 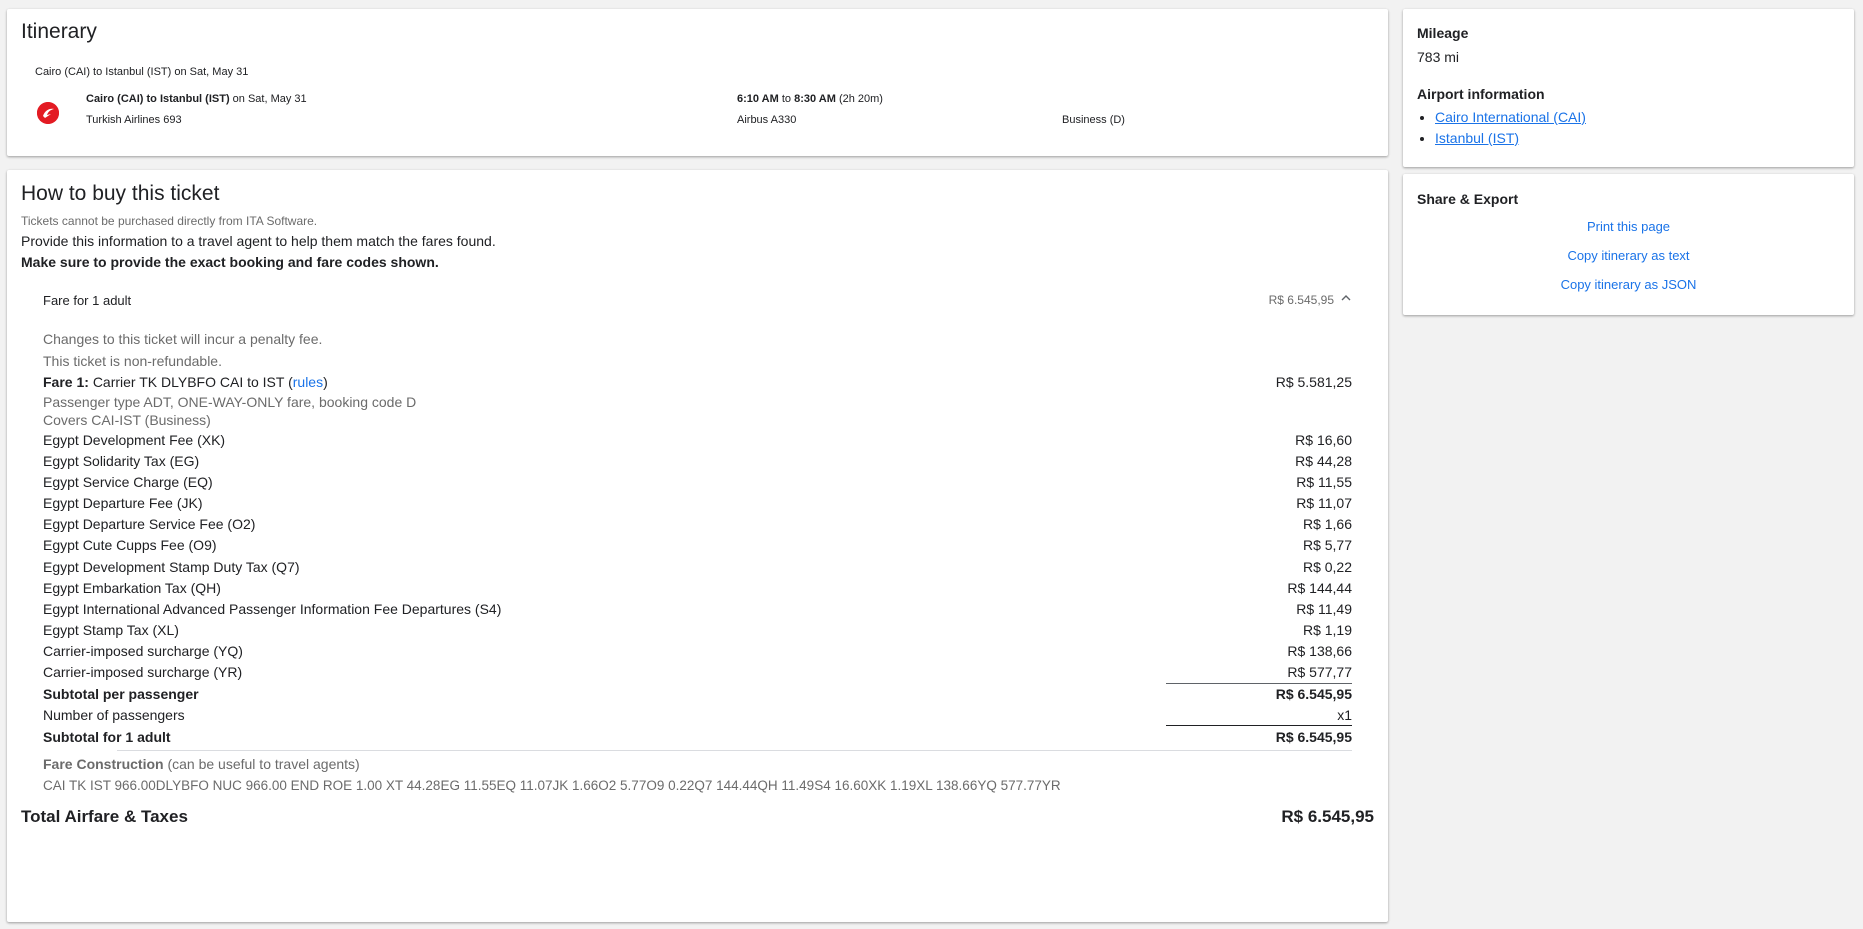 What do you see at coordinates (1301, 300) in the screenshot?
I see `fare-header-amount: R$ 6.545,95` at bounding box center [1301, 300].